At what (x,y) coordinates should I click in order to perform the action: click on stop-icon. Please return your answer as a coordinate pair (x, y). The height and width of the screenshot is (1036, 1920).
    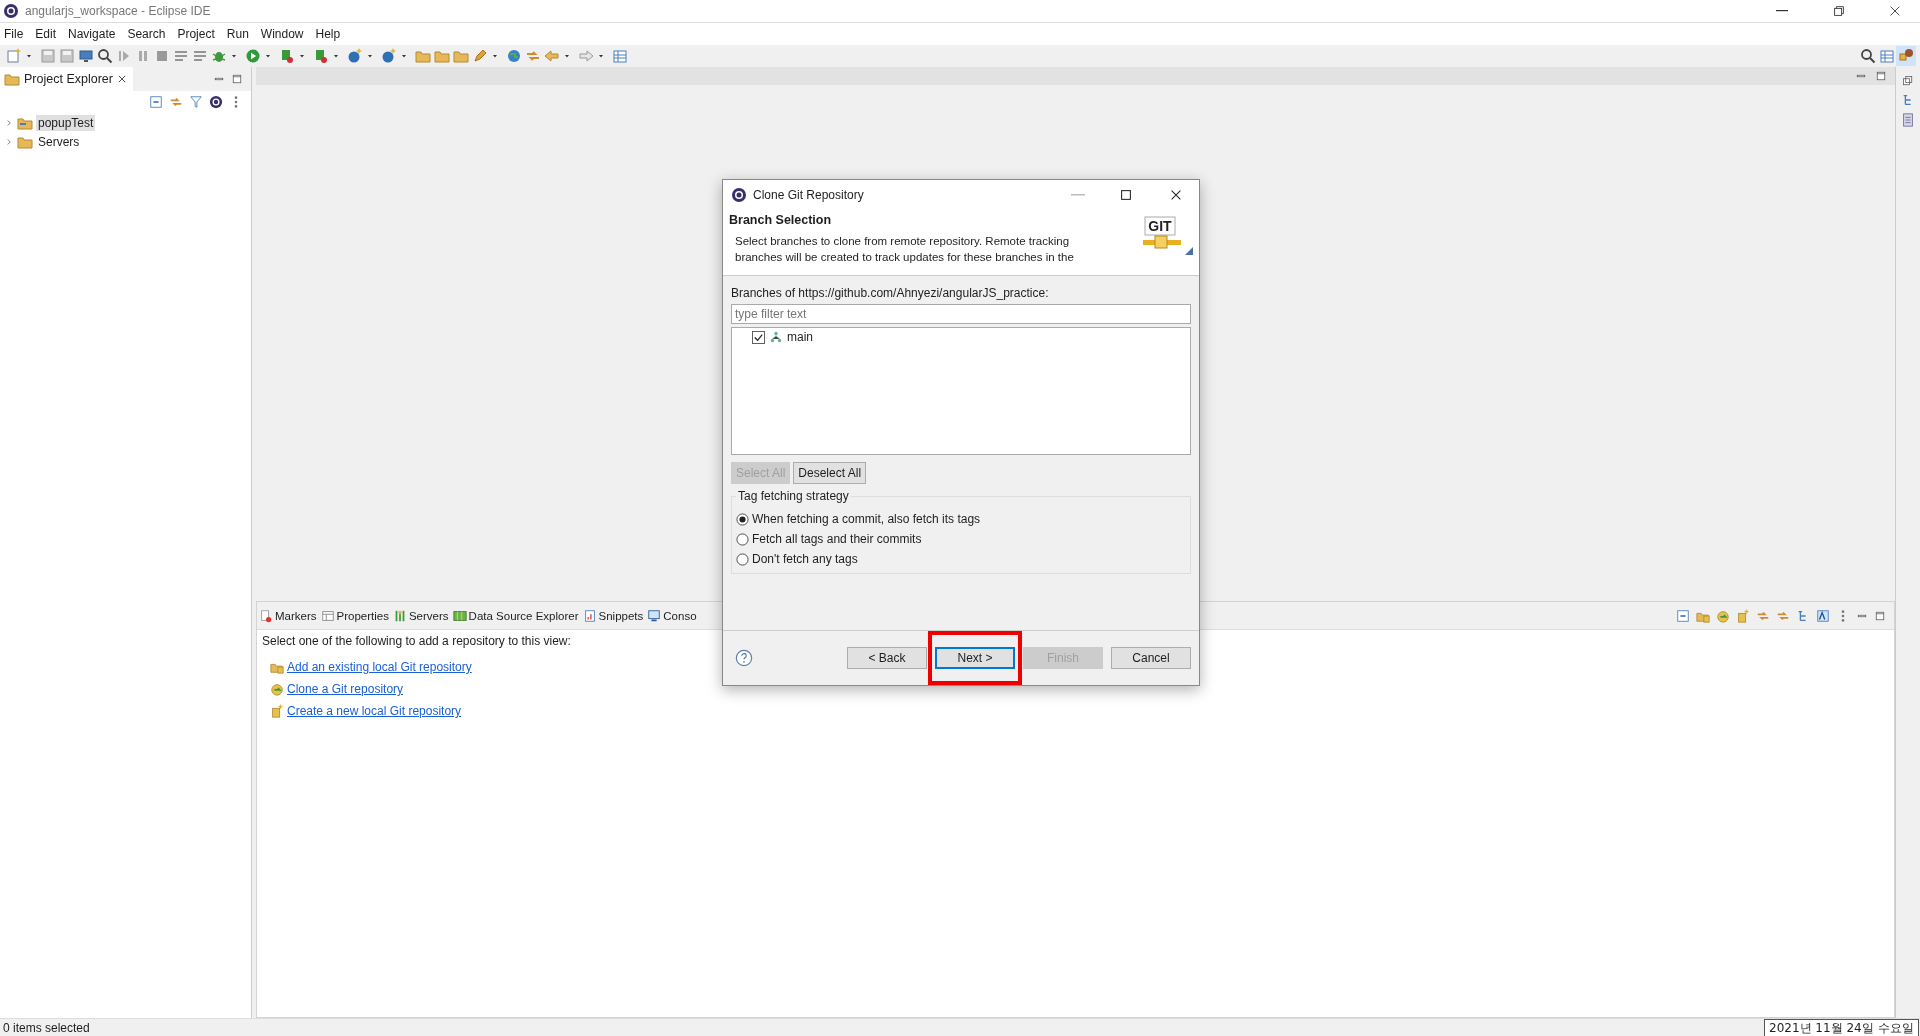
    Looking at the image, I should click on (162, 56).